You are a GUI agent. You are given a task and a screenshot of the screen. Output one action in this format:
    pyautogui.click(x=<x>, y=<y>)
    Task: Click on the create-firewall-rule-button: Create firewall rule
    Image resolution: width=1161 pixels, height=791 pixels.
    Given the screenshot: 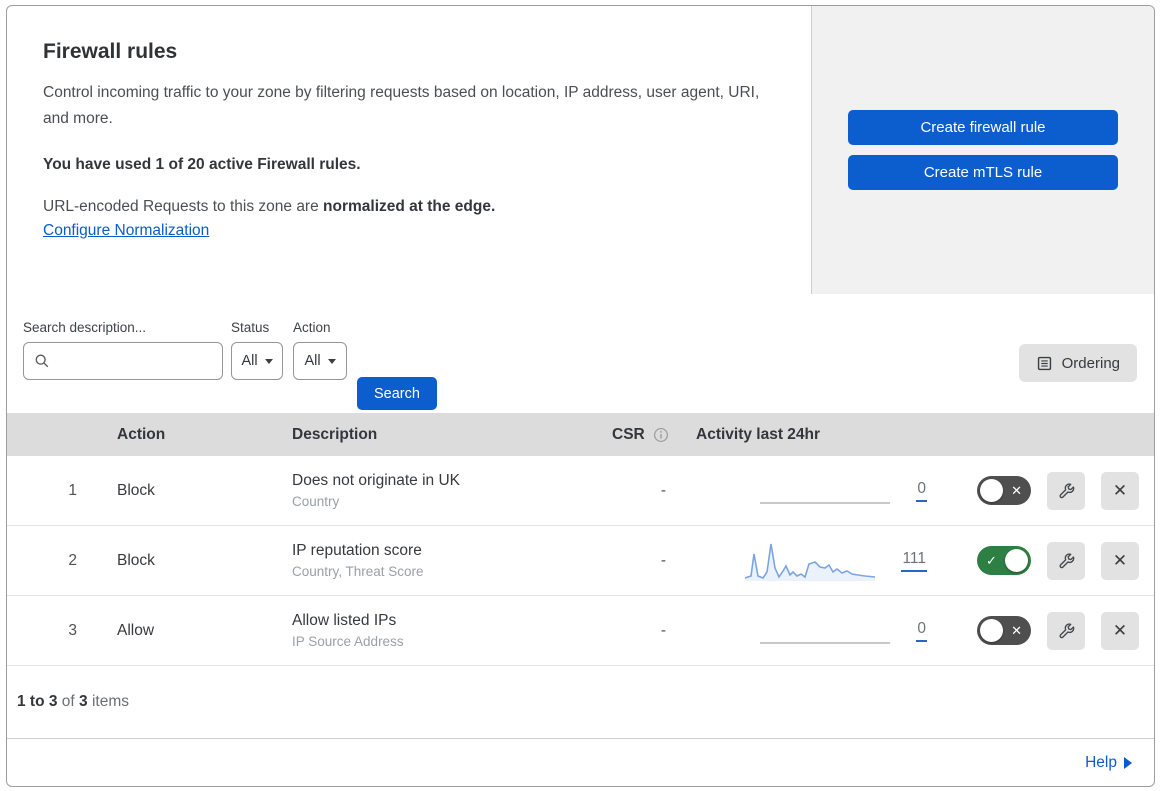 What is the action you would take?
    pyautogui.click(x=983, y=127)
    